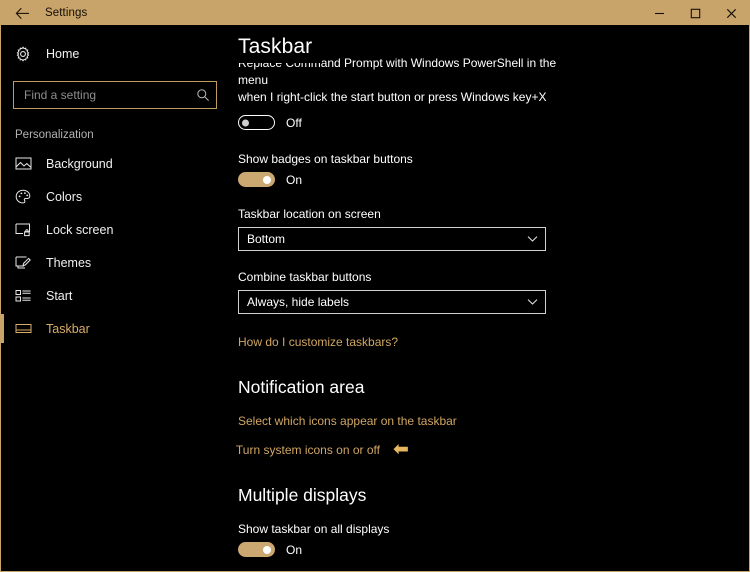  I want to click on sidebar-item-start: Start, so click(115, 295).